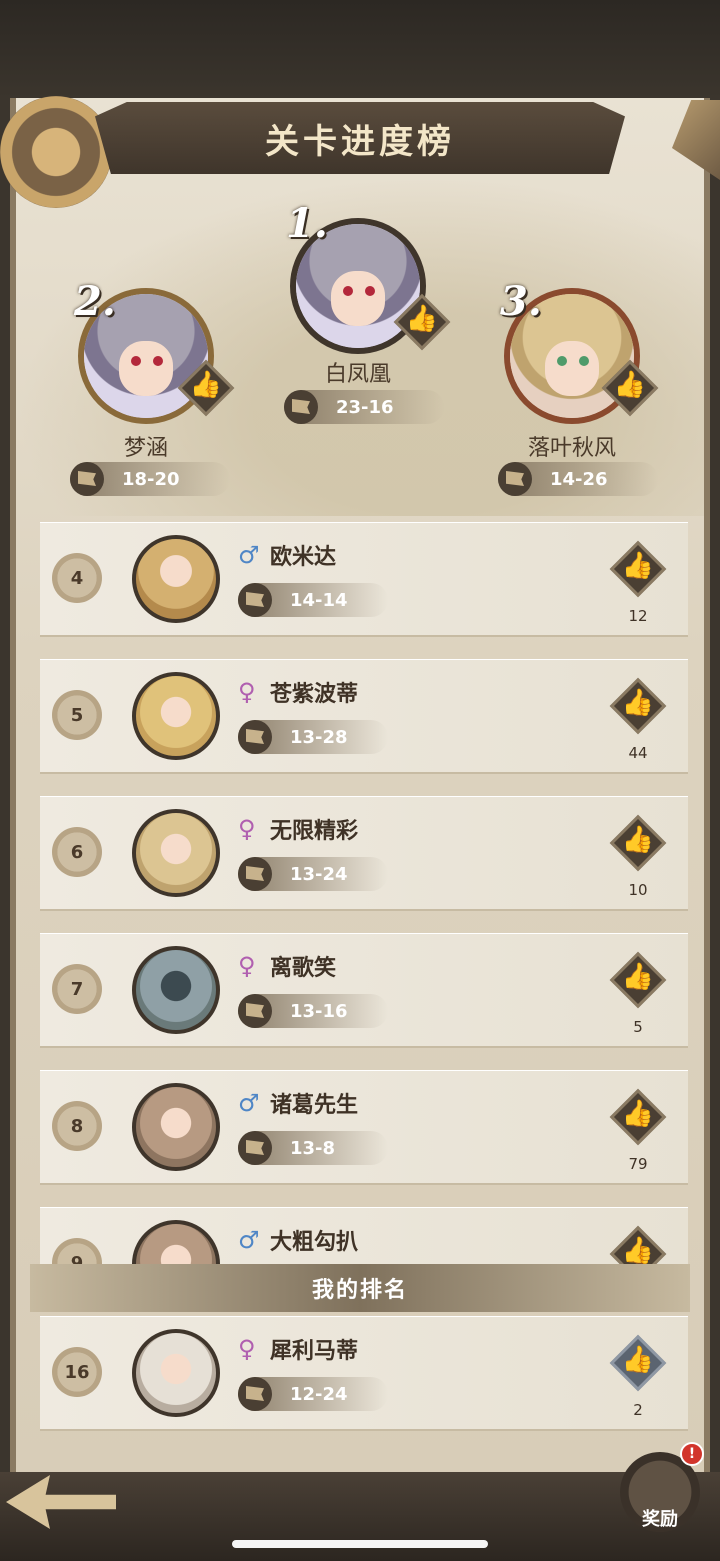  Describe the element at coordinates (77, 715) in the screenshot. I see `rank-badge: 5` at that location.